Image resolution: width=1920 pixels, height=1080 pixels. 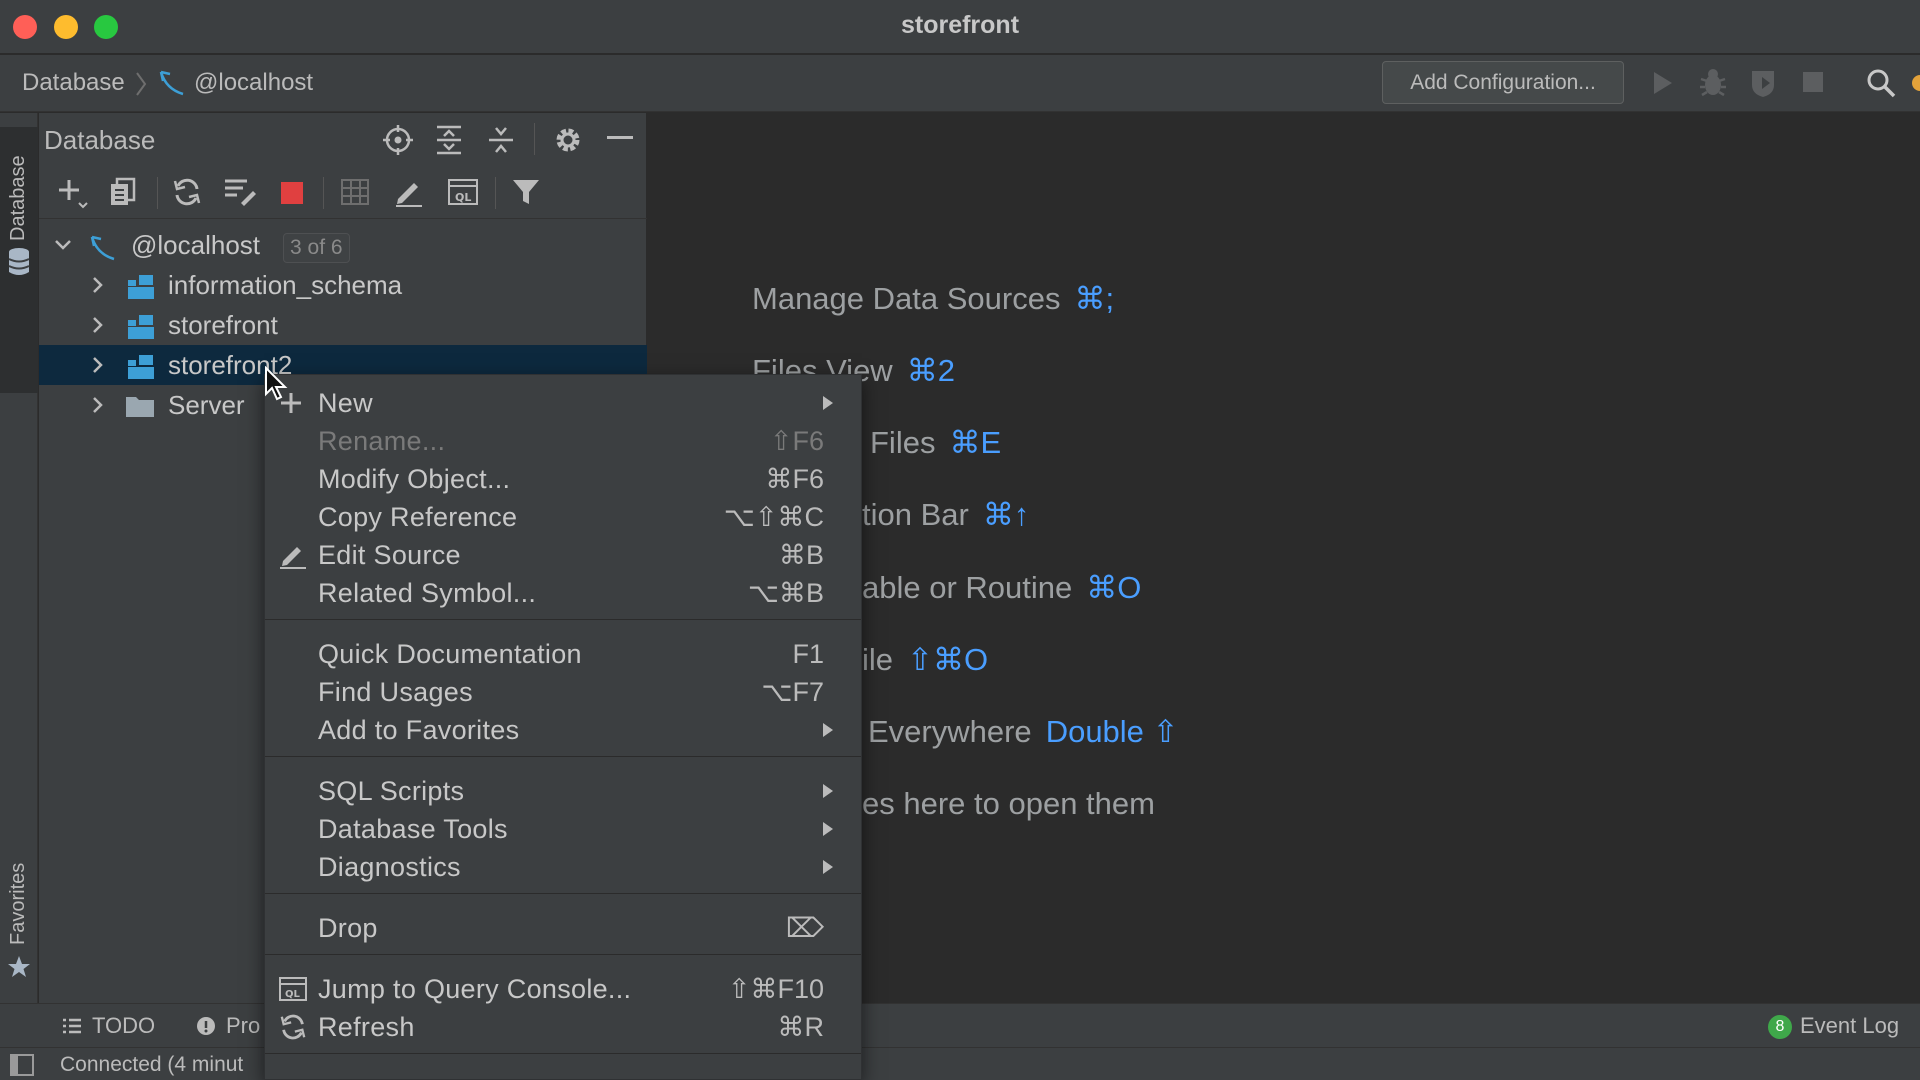 What do you see at coordinates (141, 84) in the screenshot?
I see `breadcrumb-chevron-icon` at bounding box center [141, 84].